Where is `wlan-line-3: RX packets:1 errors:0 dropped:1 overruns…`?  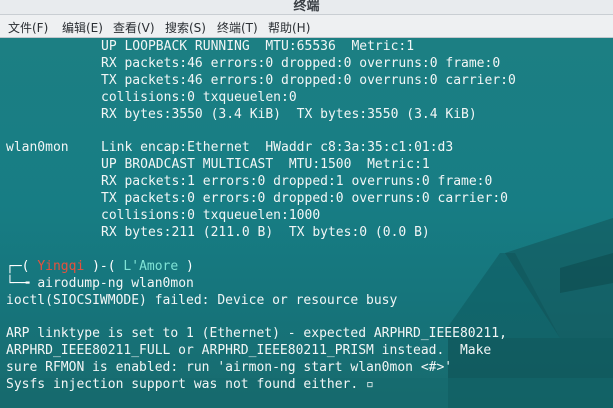
wlan-line-3: RX packets:1 errors:0 dropped:1 overruns… is located at coordinates (297, 181).